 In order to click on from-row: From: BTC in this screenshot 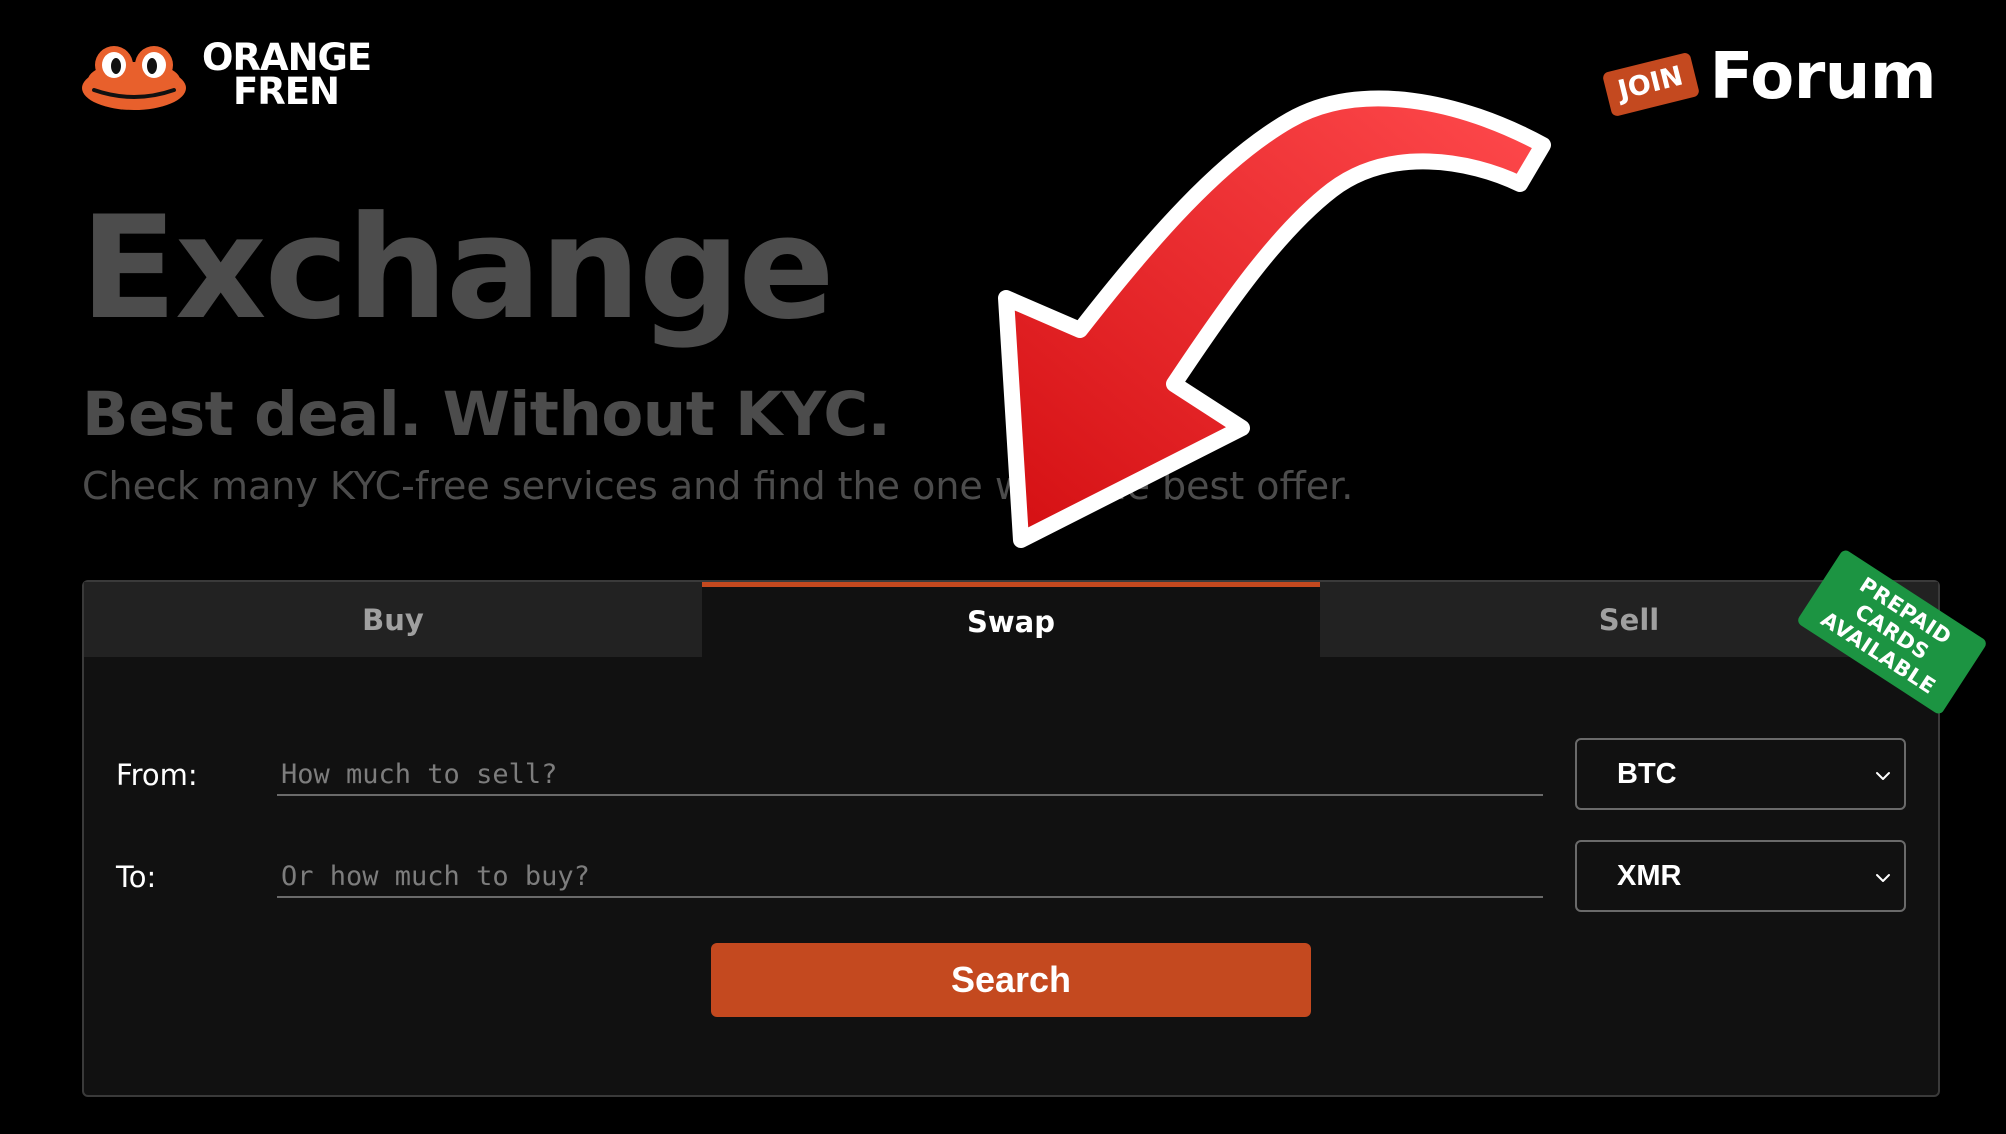, I will do `click(1011, 774)`.